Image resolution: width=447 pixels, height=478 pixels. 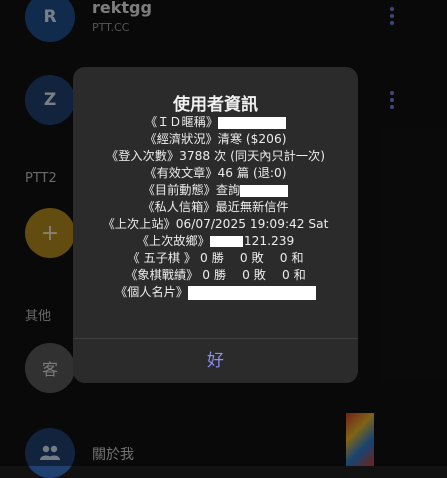 I want to click on info-activity: 《目前動態》查詢, so click(x=215, y=190).